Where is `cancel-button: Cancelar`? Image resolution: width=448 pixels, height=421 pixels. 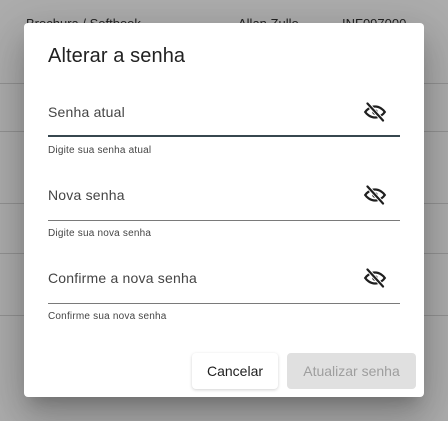 cancel-button: Cancelar is located at coordinates (235, 371).